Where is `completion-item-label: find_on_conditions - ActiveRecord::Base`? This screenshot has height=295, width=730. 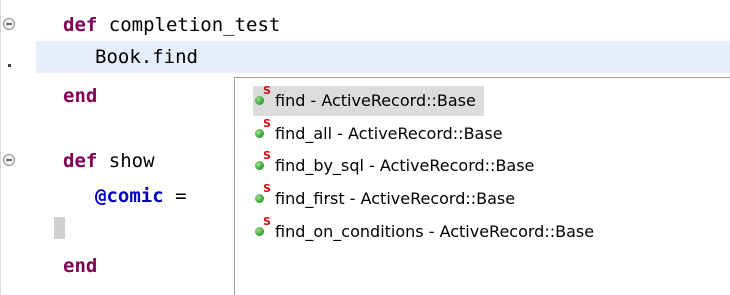 completion-item-label: find_on_conditions - ActiveRecord::Base is located at coordinates (435, 231).